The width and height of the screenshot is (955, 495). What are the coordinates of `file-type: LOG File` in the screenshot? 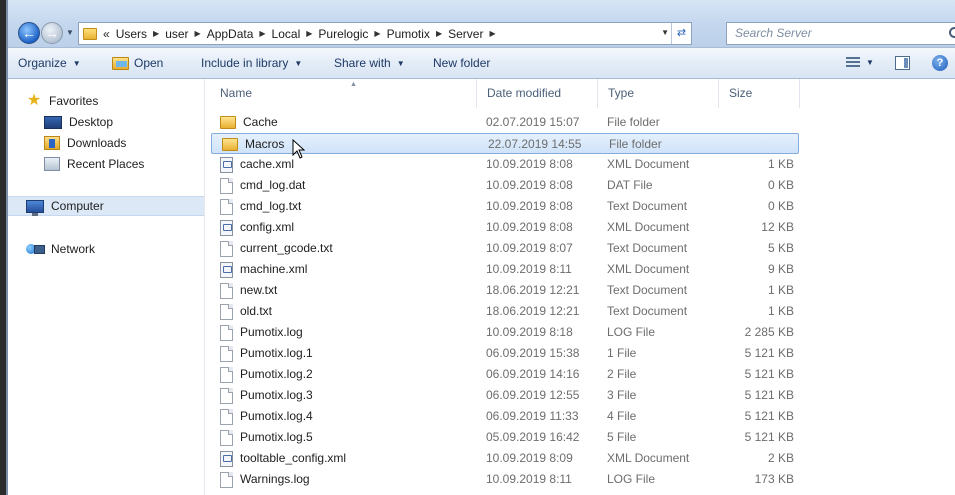 It's located at (631, 332).